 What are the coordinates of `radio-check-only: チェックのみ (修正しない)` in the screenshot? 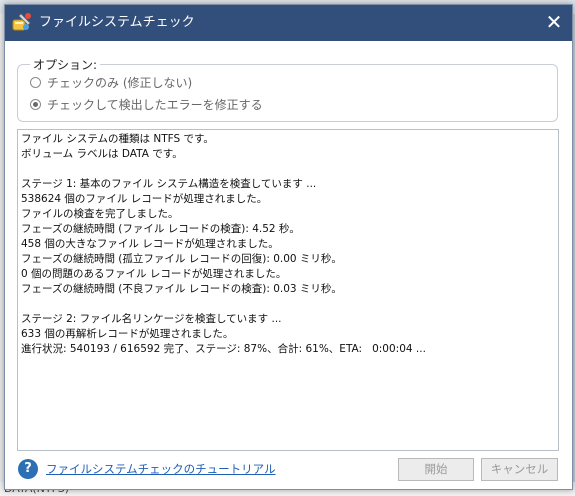 It's located at (111, 82).